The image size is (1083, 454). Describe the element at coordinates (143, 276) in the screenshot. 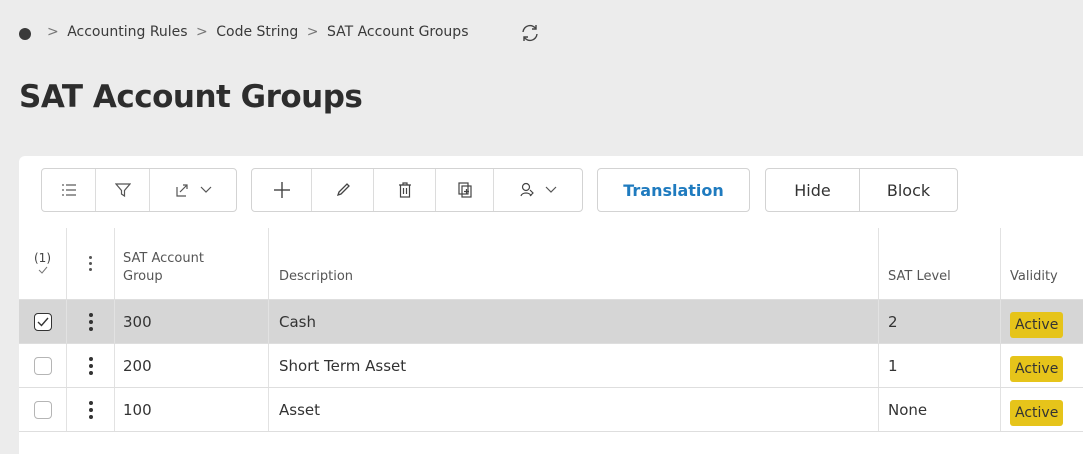

I see `column-header-label: Group` at that location.